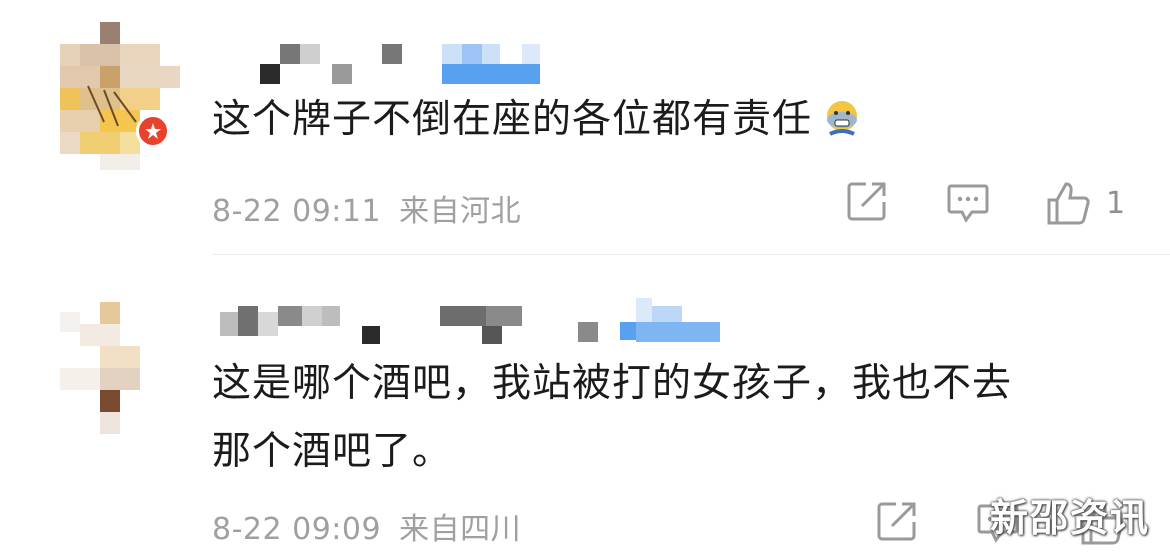 The height and width of the screenshot is (554, 1170). I want to click on scared-face-emoji, so click(842, 126).